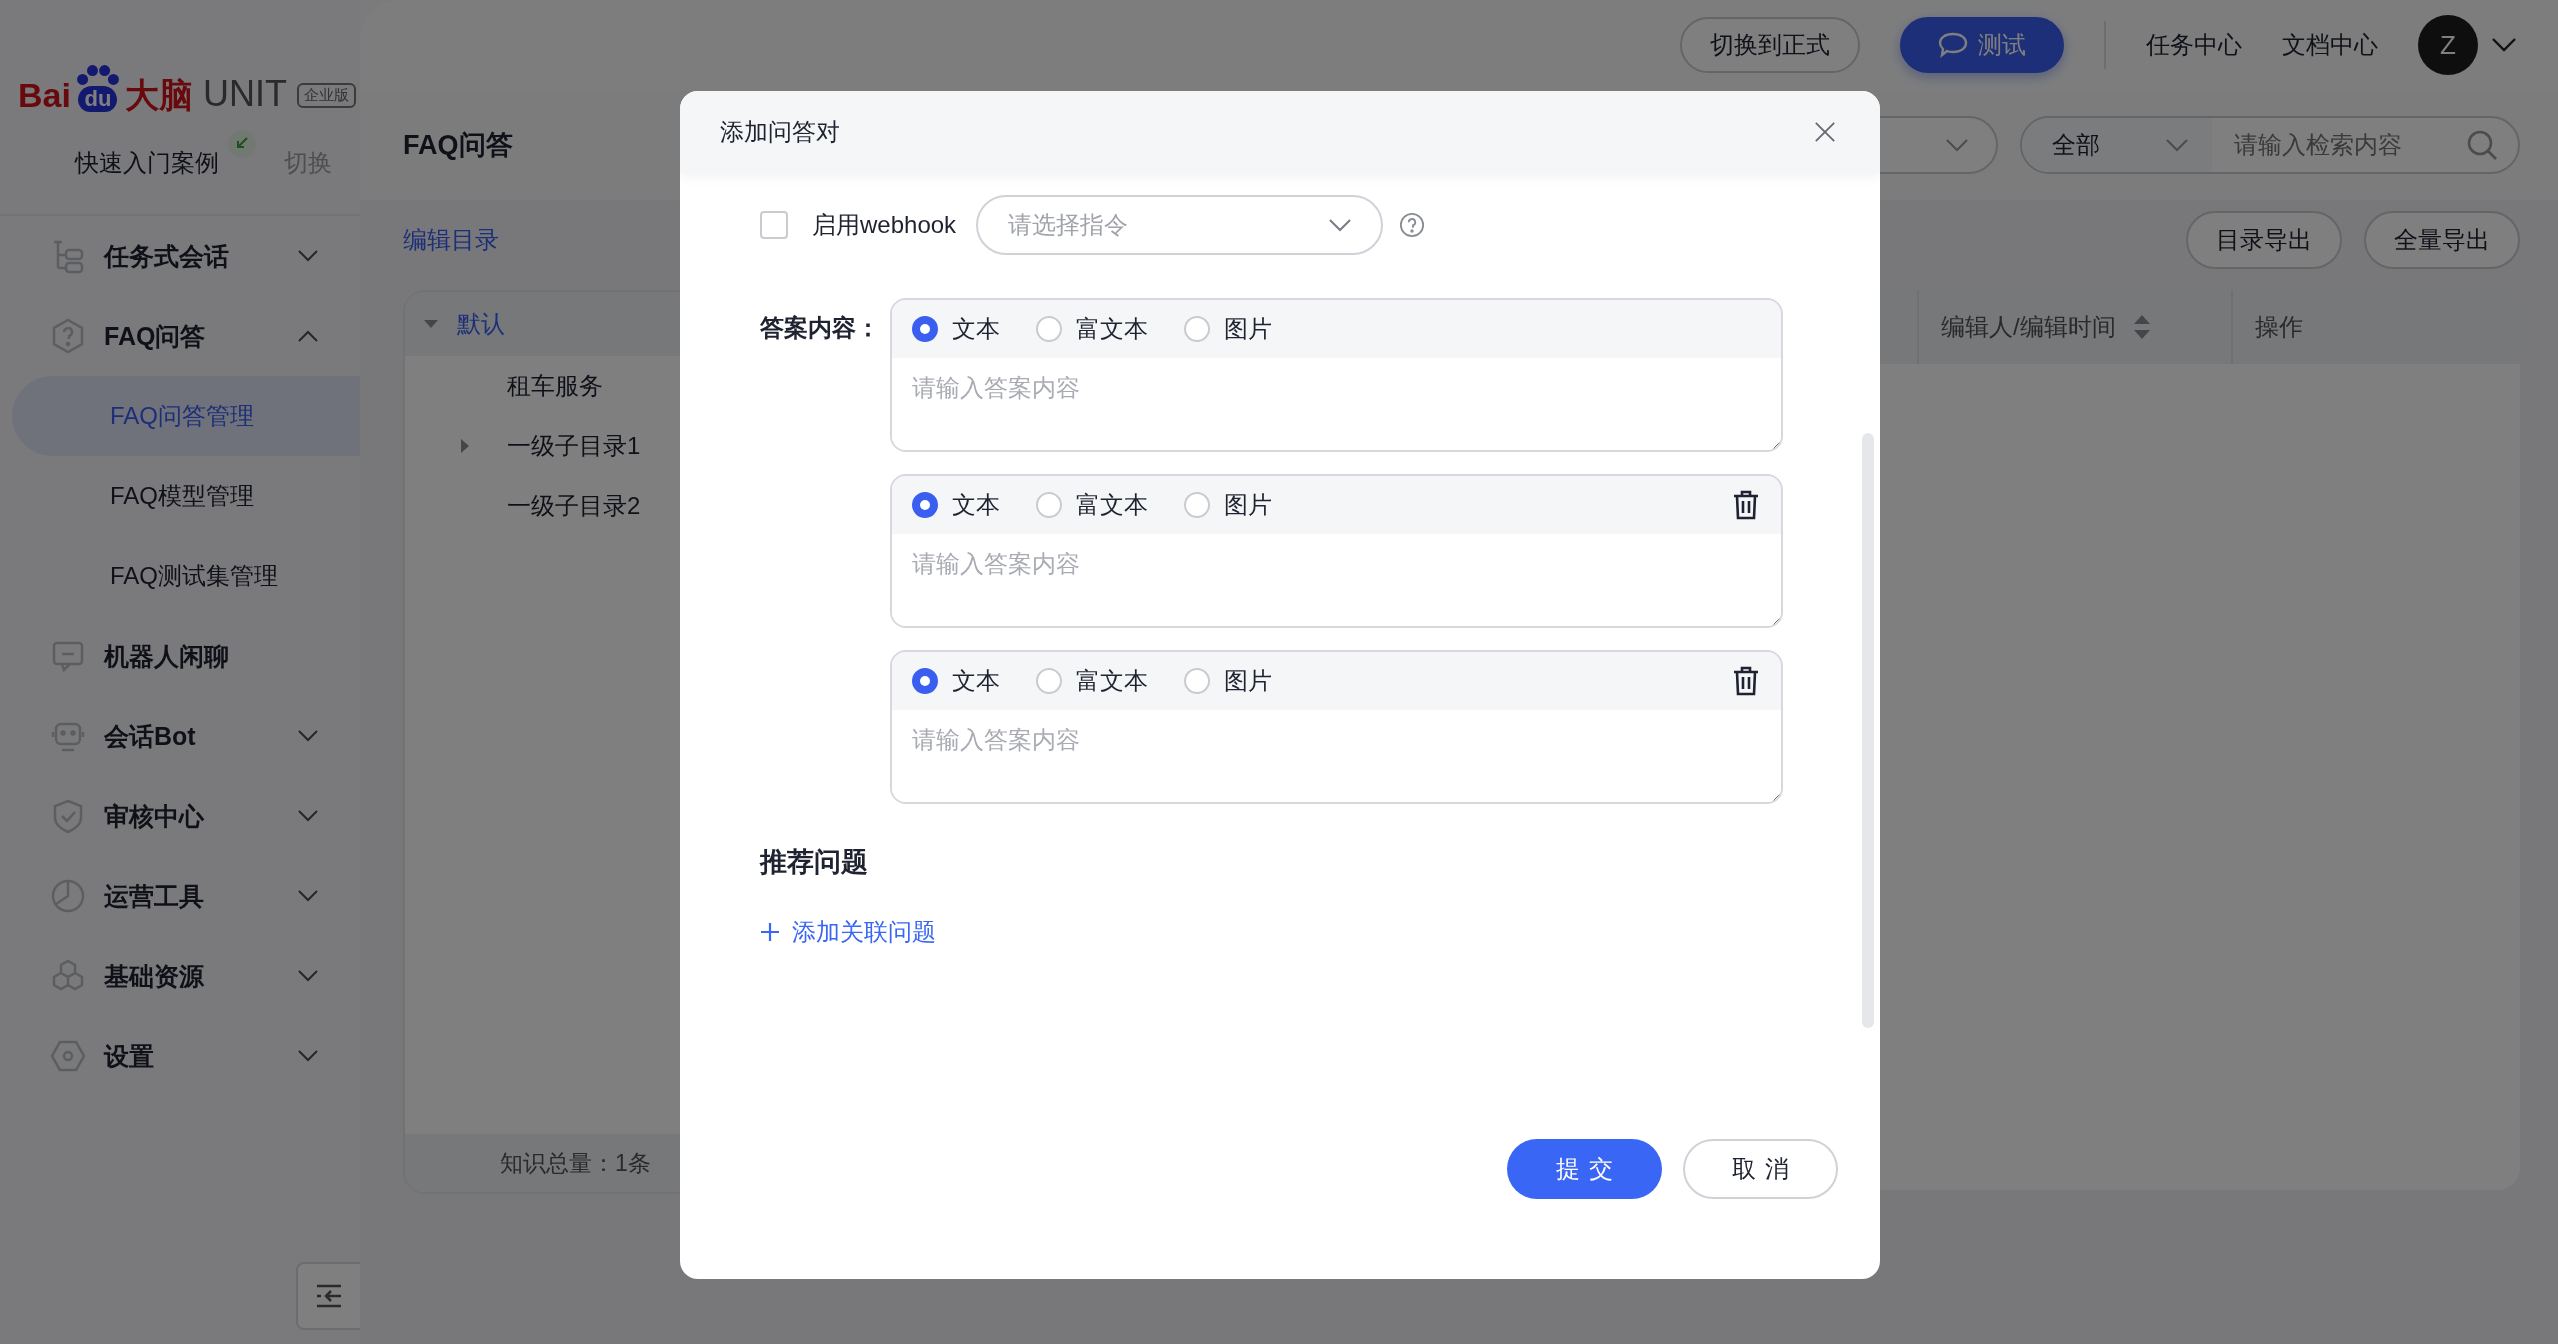 The width and height of the screenshot is (2558, 1344). What do you see at coordinates (1770, 45) in the screenshot?
I see `switch-mode-button: 切换到正式` at bounding box center [1770, 45].